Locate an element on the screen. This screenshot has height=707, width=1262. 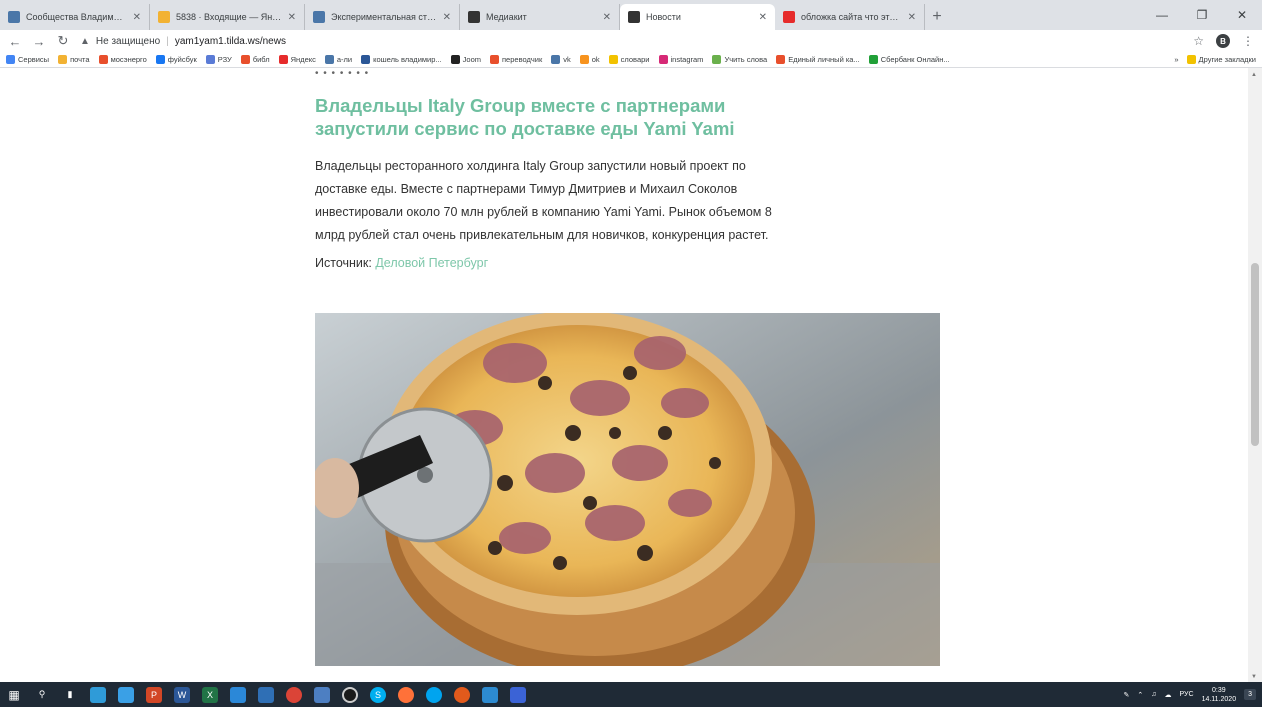
close-window-icon: ✕ is located at coordinates (1242, 15).